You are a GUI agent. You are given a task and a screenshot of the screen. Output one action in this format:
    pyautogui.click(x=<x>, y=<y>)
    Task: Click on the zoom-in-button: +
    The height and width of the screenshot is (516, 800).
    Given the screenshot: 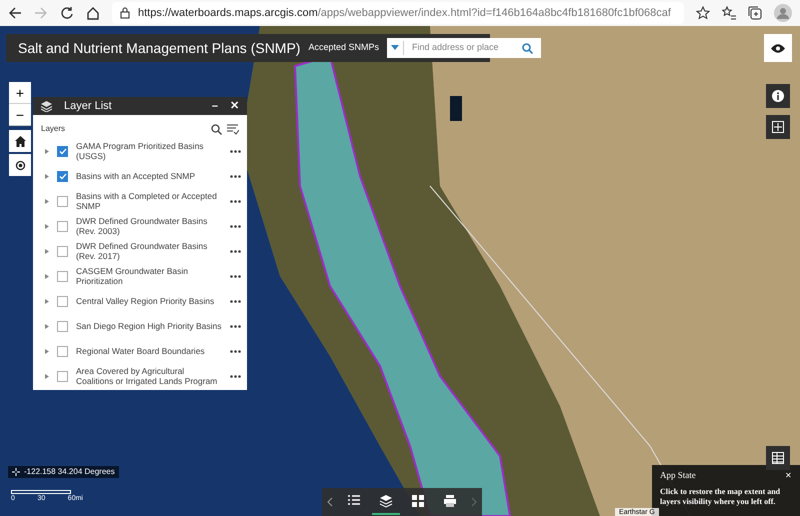 What is the action you would take?
    pyautogui.click(x=20, y=93)
    